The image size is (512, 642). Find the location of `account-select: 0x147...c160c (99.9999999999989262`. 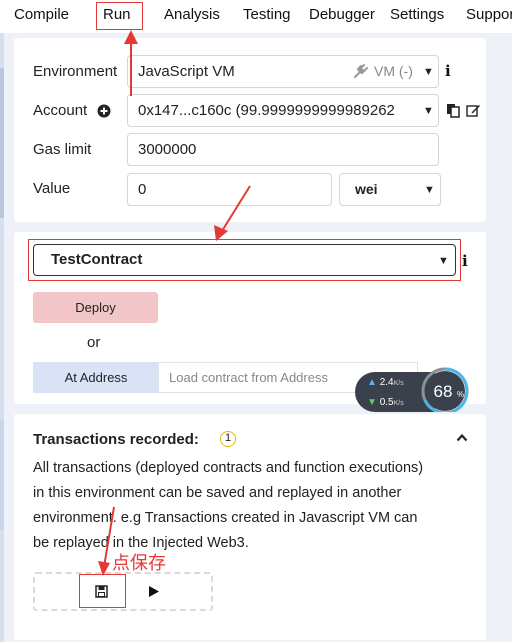

account-select: 0x147...c160c (99.9999999999989262 is located at coordinates (283, 110).